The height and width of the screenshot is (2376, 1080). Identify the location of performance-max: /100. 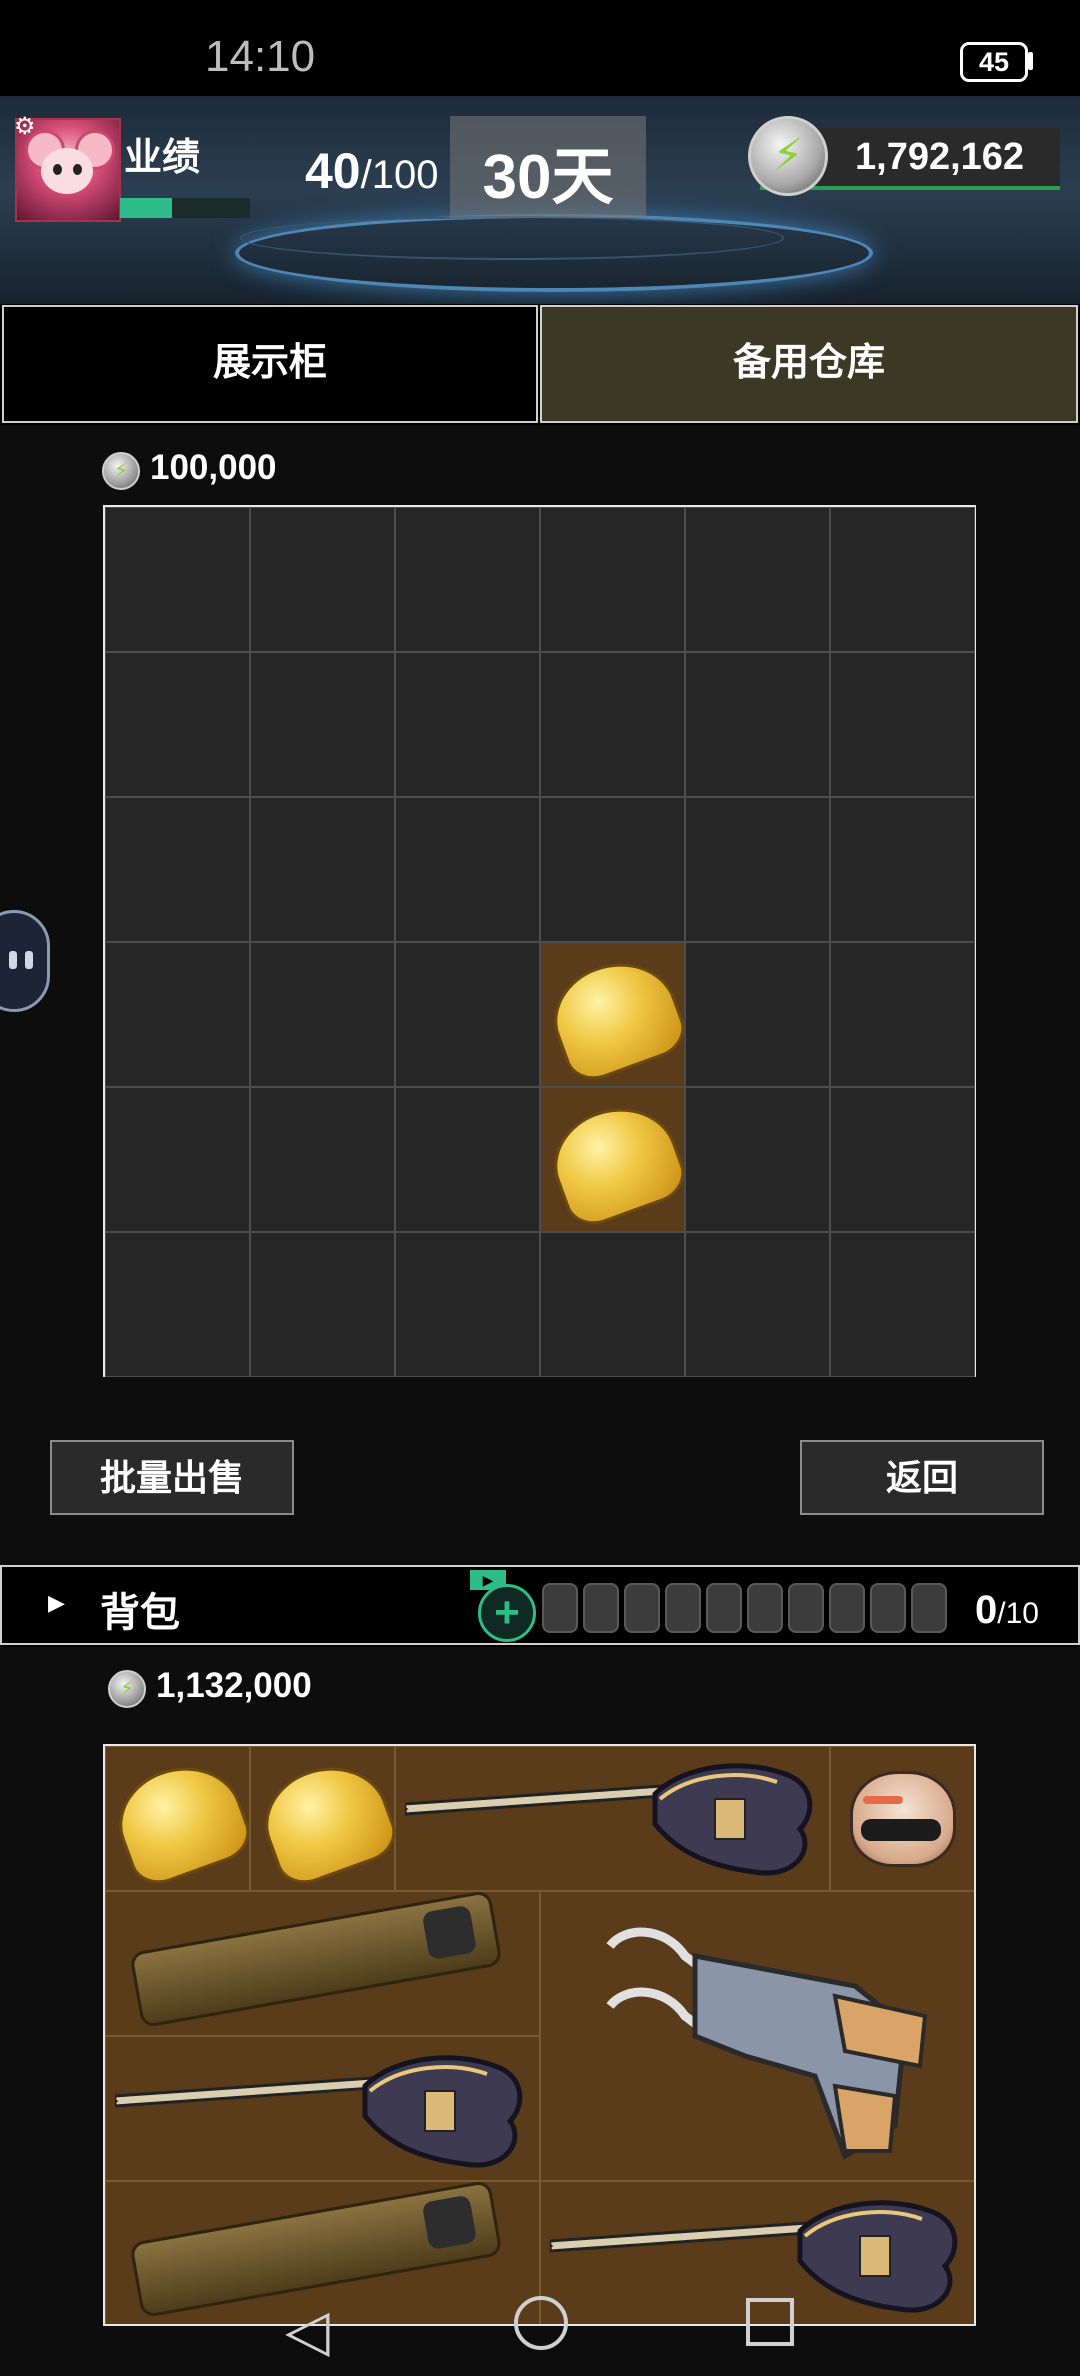
(399, 175).